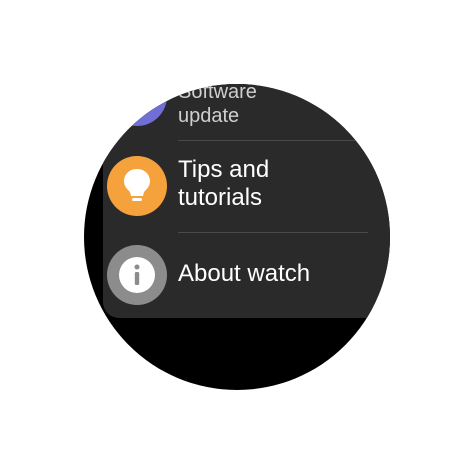 Image resolution: width=474 pixels, height=474 pixels. I want to click on list-item-label: Tips and tutorials, so click(224, 183).